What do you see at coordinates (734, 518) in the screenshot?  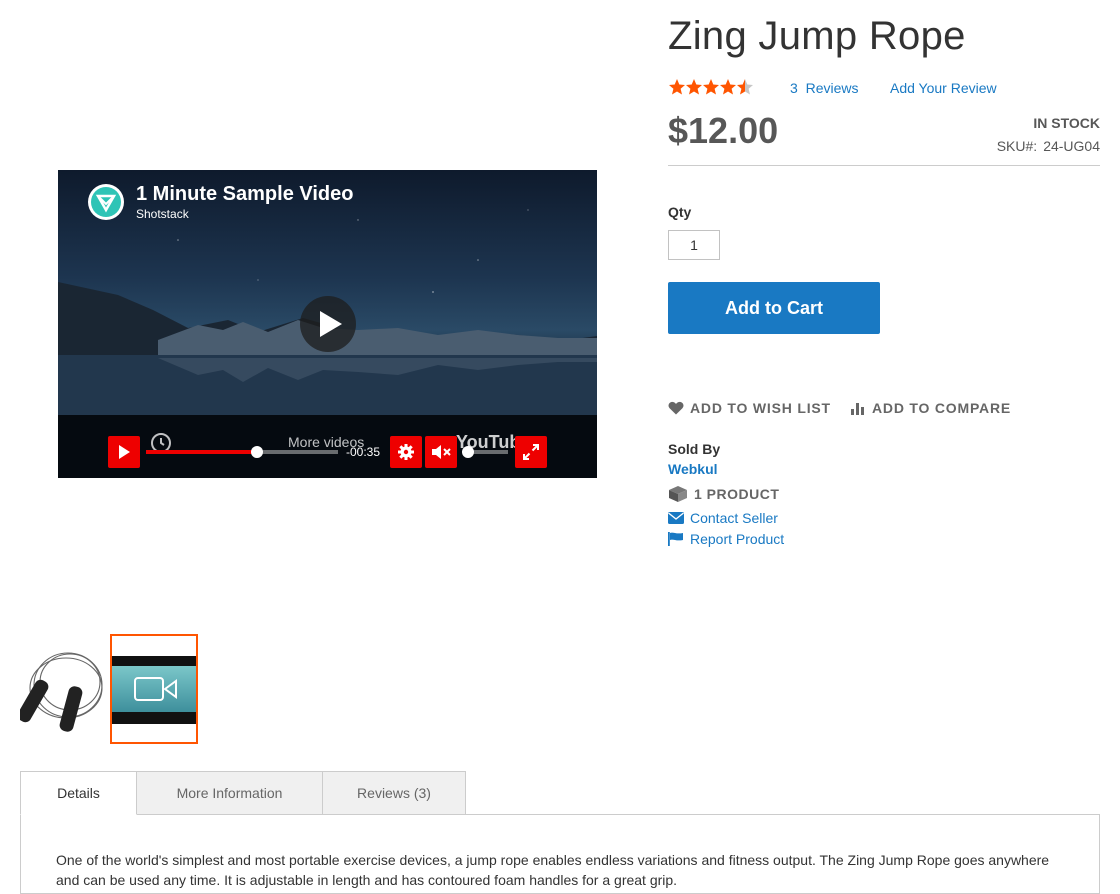 I see `contact-seller-label: Contact Seller` at bounding box center [734, 518].